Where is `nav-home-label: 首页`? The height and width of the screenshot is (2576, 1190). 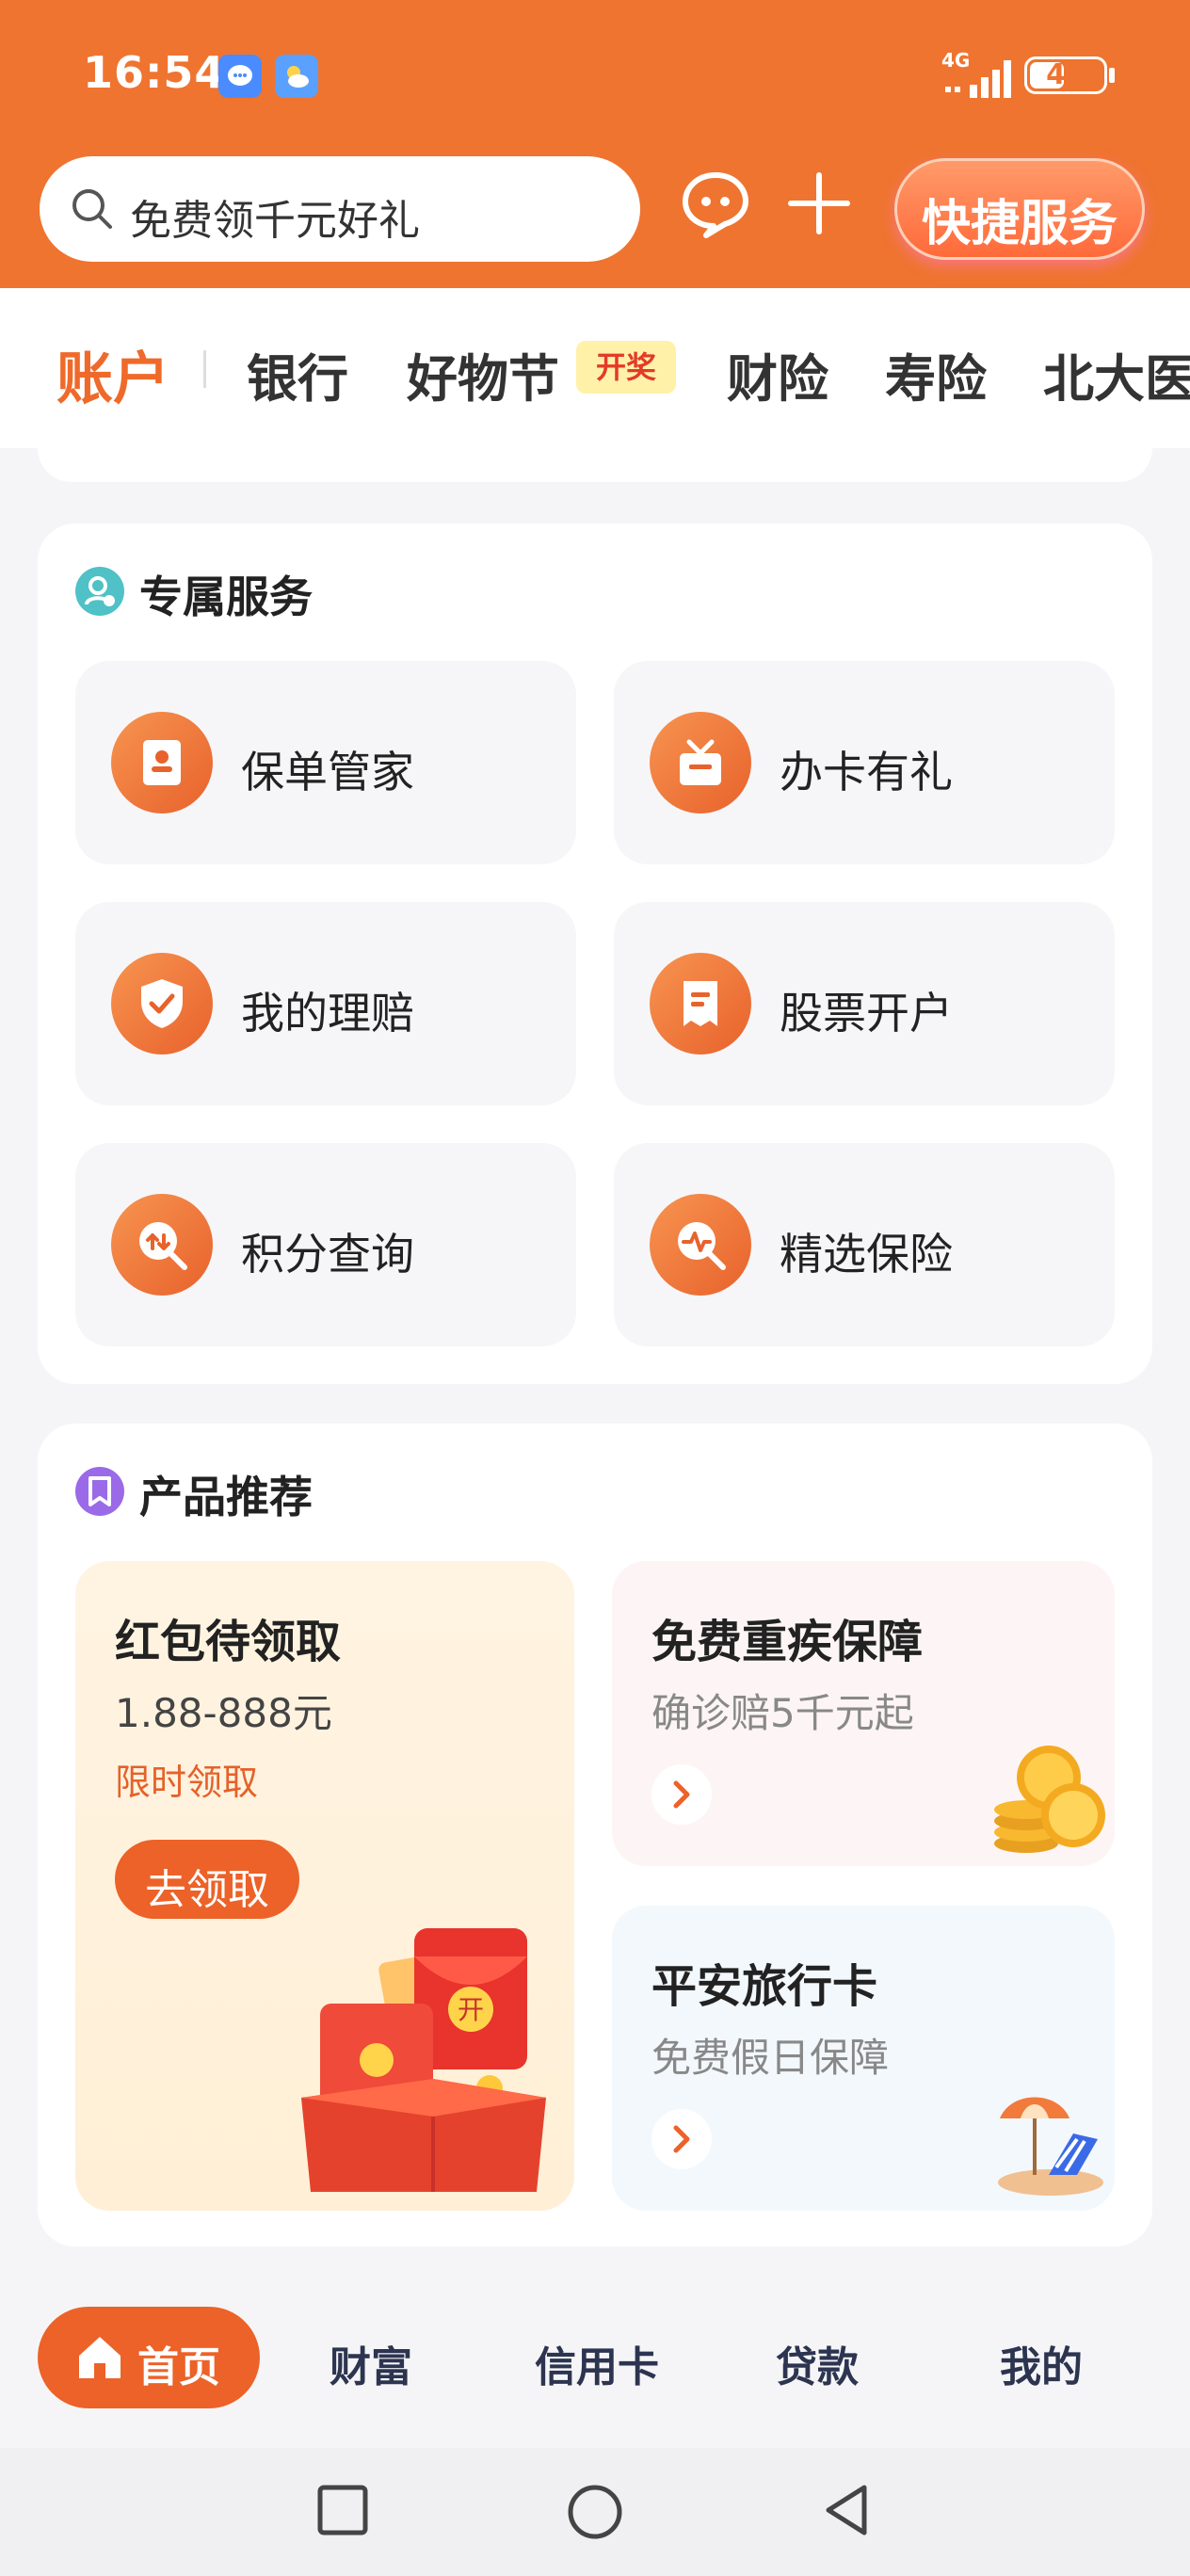
nav-home-label: 首页 is located at coordinates (178, 2367).